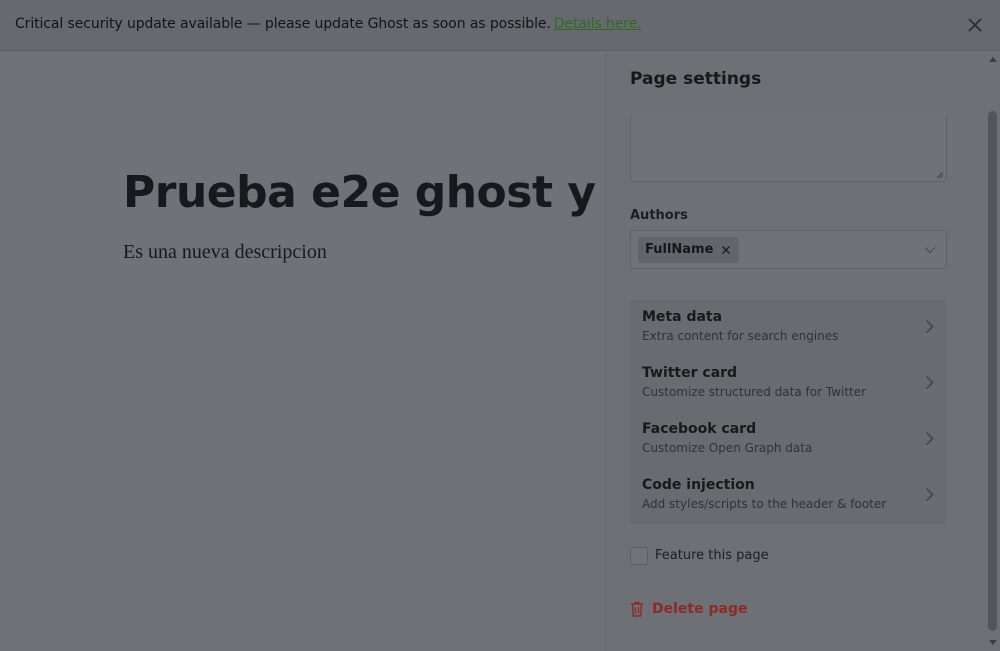  Describe the element at coordinates (598, 24) in the screenshot. I see `banner-details-link: Details here.` at that location.